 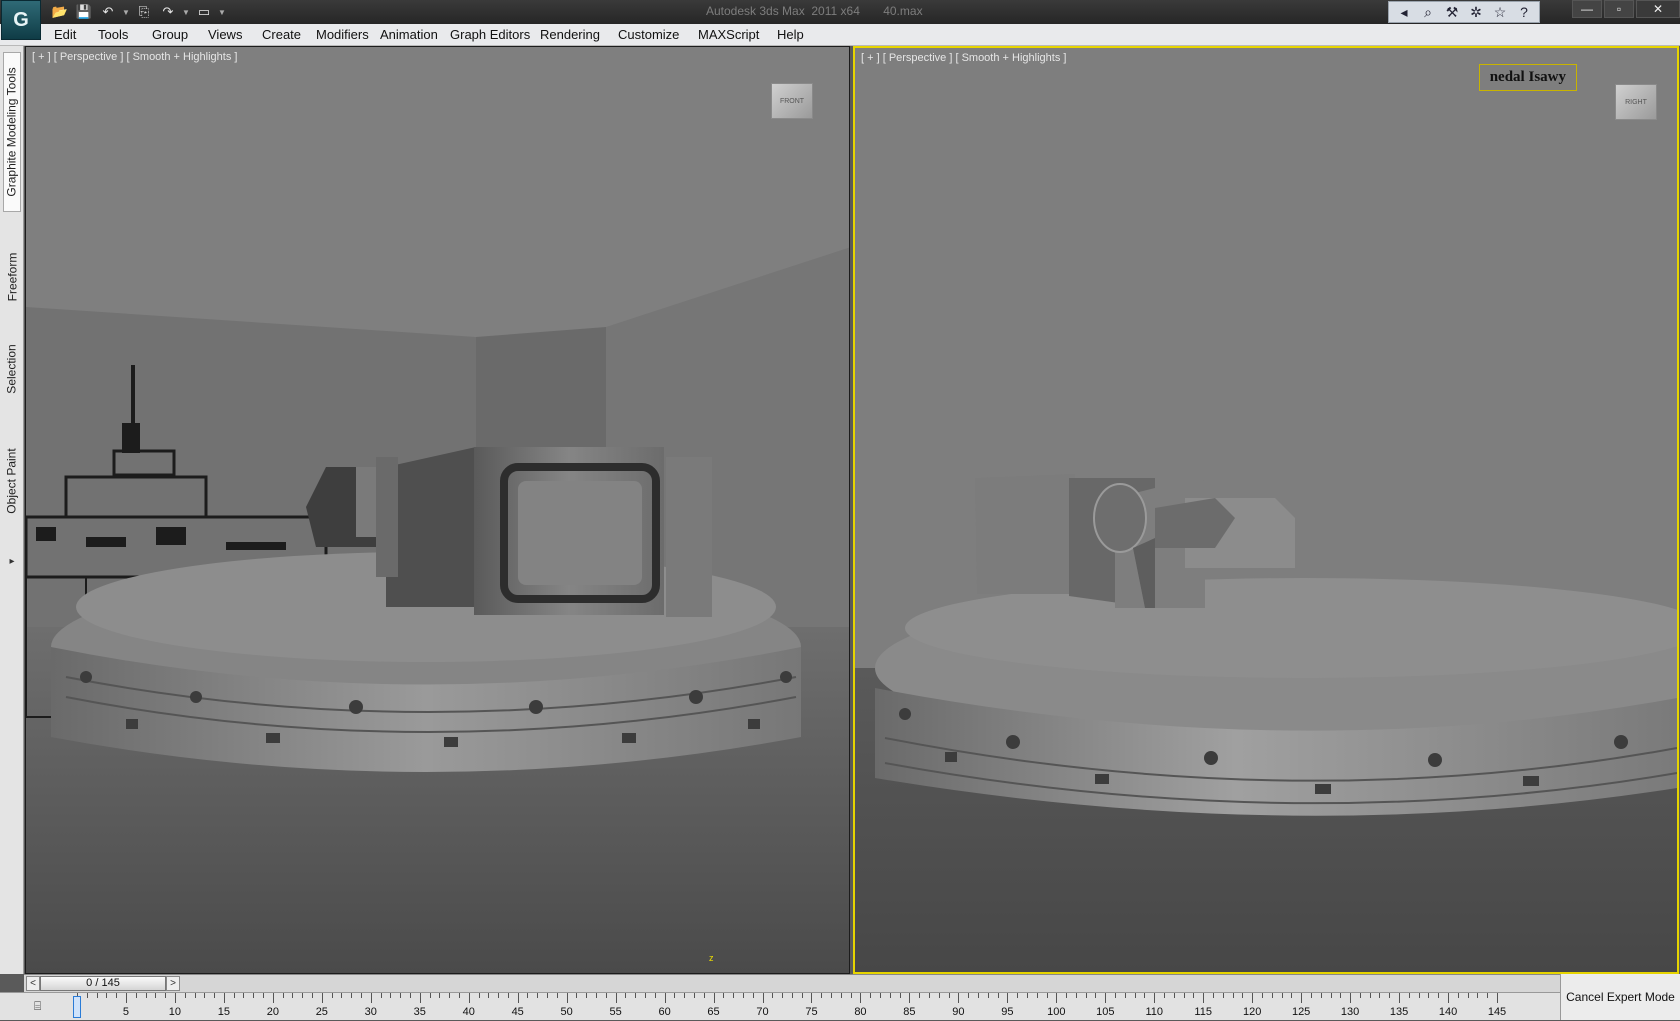 What do you see at coordinates (909, 1012) in the screenshot?
I see `frame-tick-label: 85` at bounding box center [909, 1012].